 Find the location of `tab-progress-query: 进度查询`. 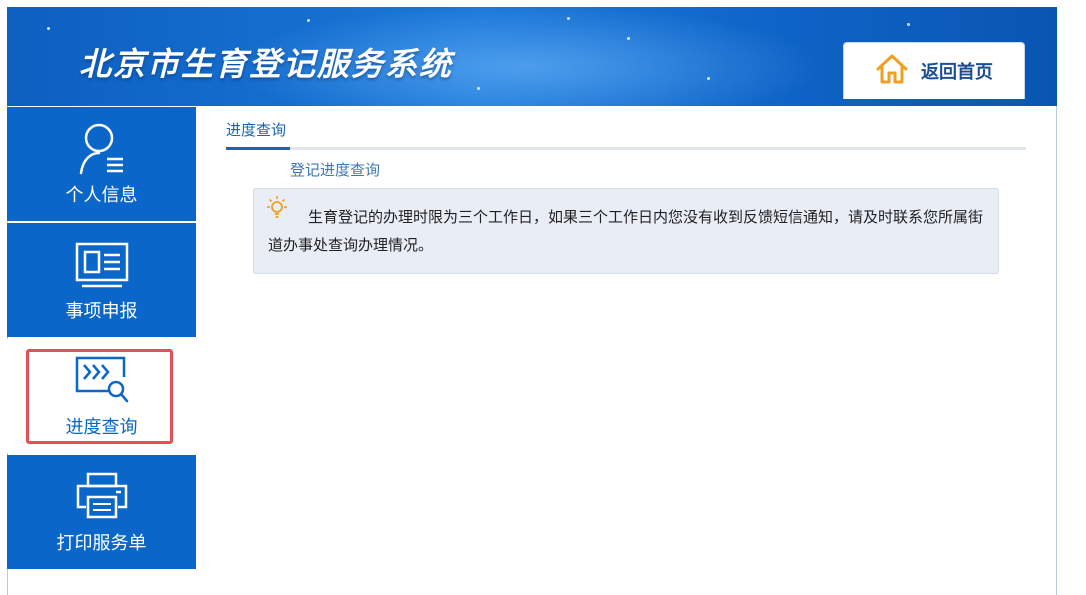

tab-progress-query: 进度查询 is located at coordinates (256, 133).